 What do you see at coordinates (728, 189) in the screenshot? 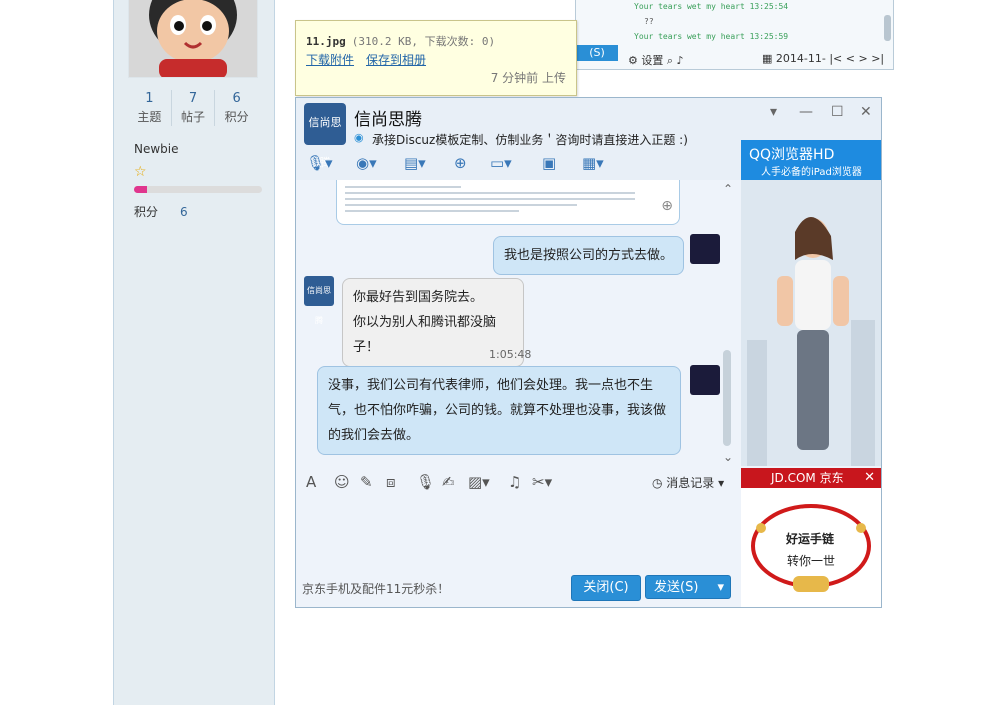
I see `scroll-up-icon: ⌃` at bounding box center [728, 189].